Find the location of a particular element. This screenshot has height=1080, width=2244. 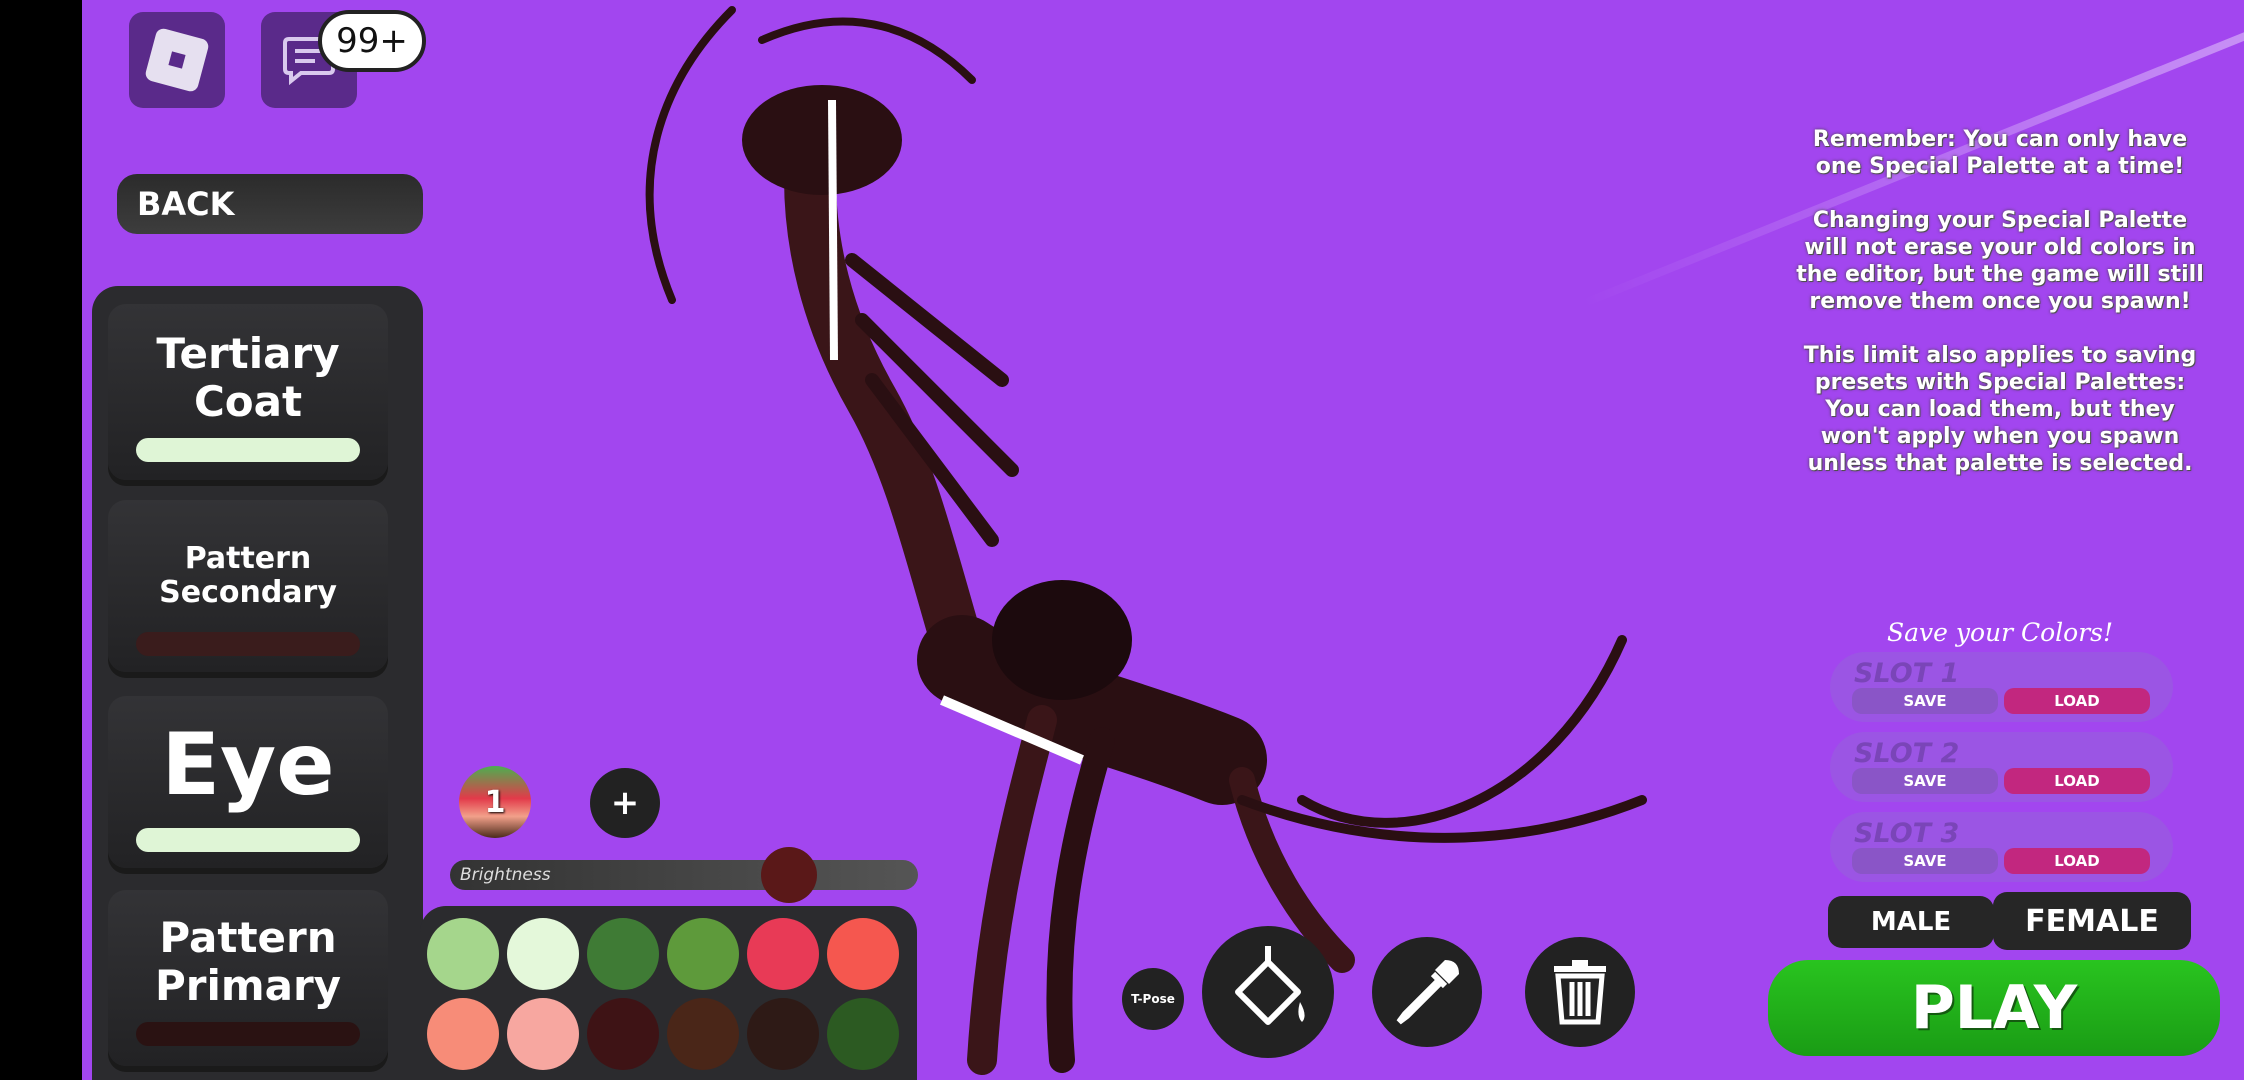

slot-name: SLOT 2 is located at coordinates (1907, 753).